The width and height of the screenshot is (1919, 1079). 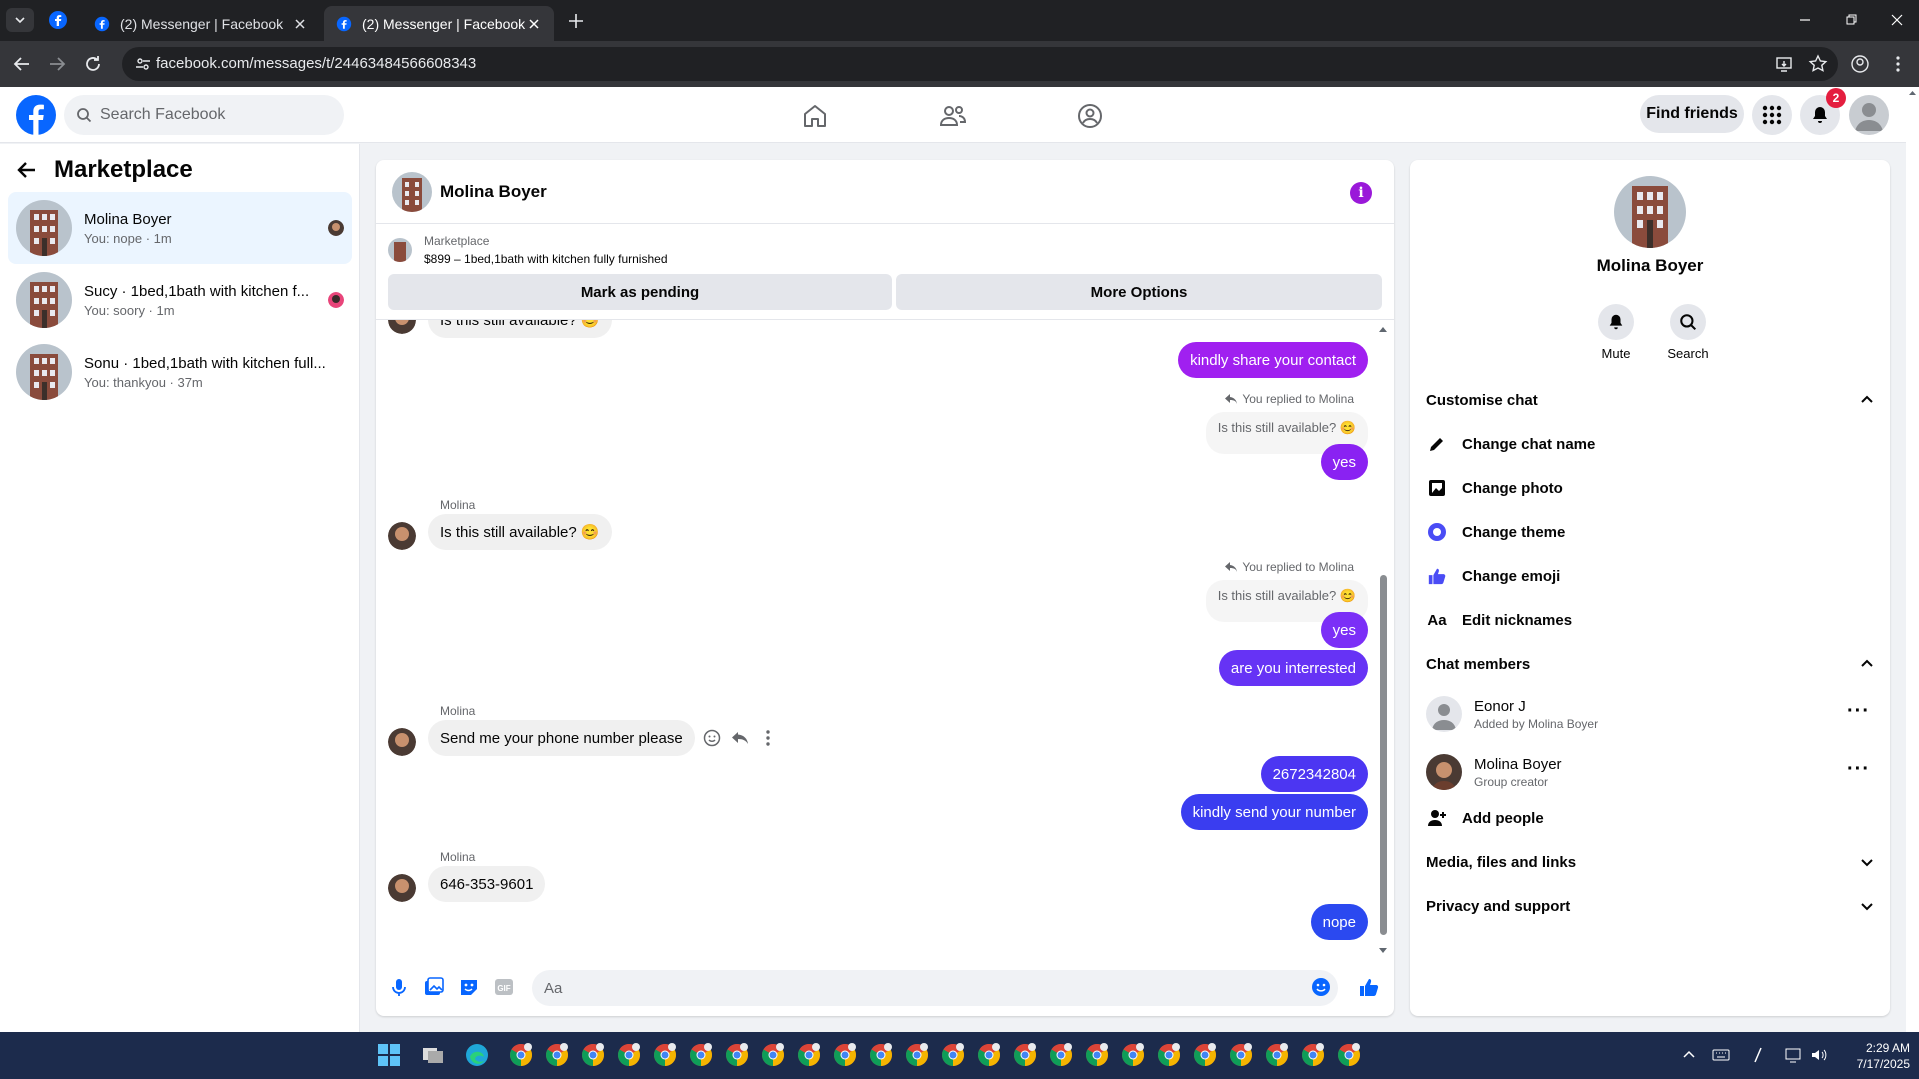 What do you see at coordinates (389, 1055) in the screenshot?
I see `windows-start-icon` at bounding box center [389, 1055].